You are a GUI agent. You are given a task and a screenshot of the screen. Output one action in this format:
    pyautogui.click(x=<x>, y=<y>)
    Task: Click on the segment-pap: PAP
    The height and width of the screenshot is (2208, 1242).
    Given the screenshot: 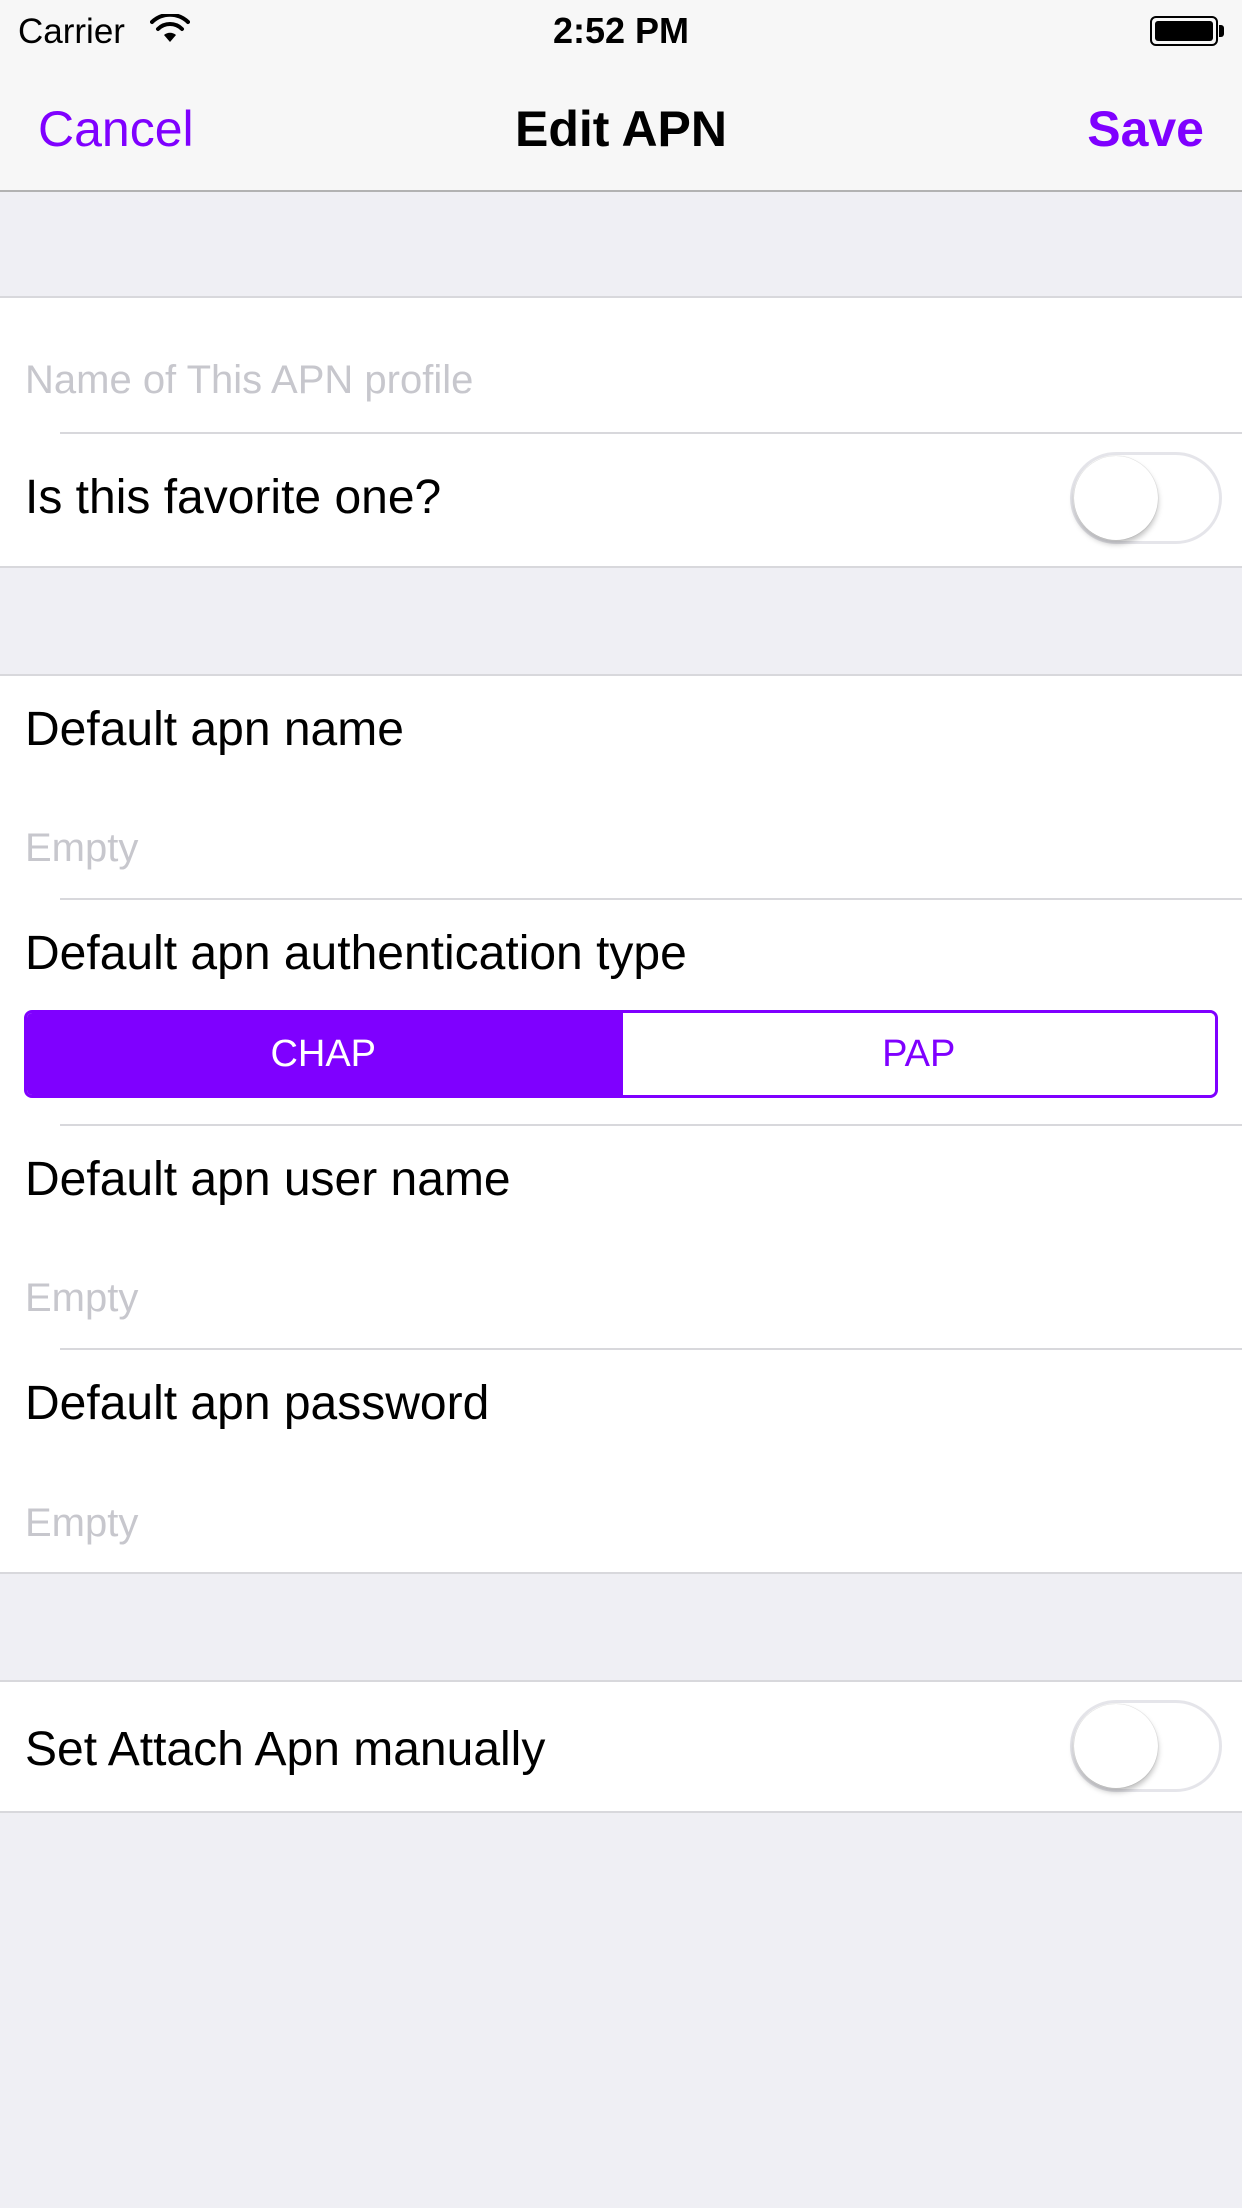 What is the action you would take?
    pyautogui.click(x=917, y=1054)
    